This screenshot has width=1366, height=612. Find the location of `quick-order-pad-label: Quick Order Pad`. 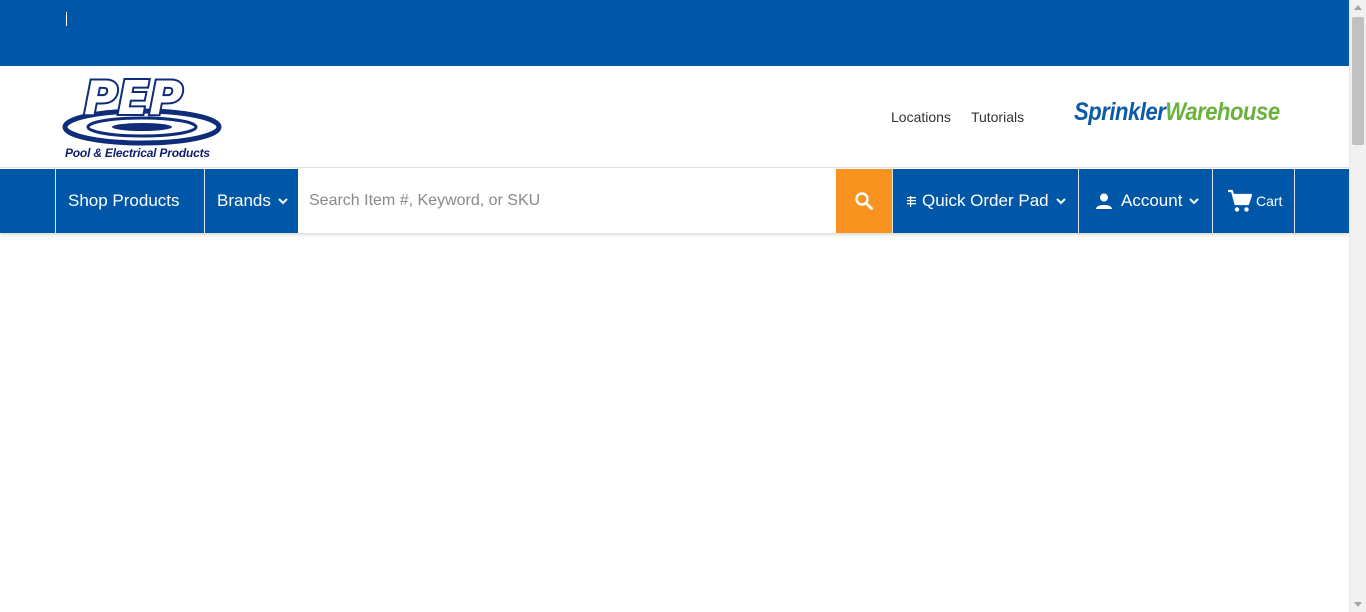

quick-order-pad-label: Quick Order Pad is located at coordinates (985, 200).